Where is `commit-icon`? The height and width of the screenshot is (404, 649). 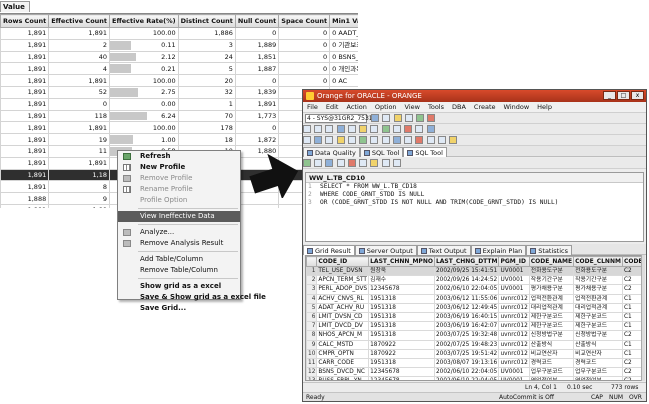 commit-icon is located at coordinates (340, 163).